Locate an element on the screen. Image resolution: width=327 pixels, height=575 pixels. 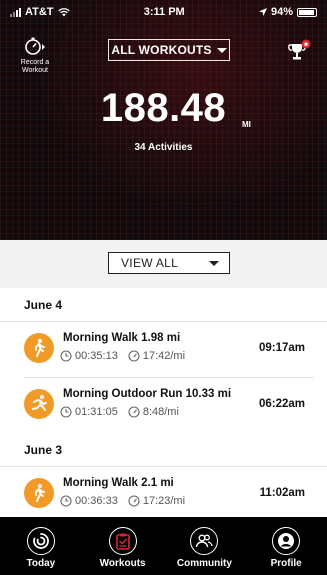
workout-duration: 01:31:05 is located at coordinates (96, 412).